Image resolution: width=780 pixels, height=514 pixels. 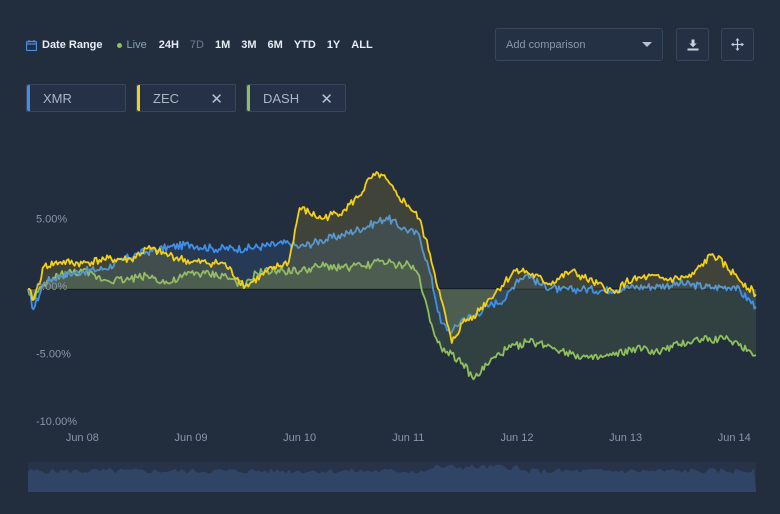 What do you see at coordinates (408, 438) in the screenshot?
I see `x-tick-label: Jun 11` at bounding box center [408, 438].